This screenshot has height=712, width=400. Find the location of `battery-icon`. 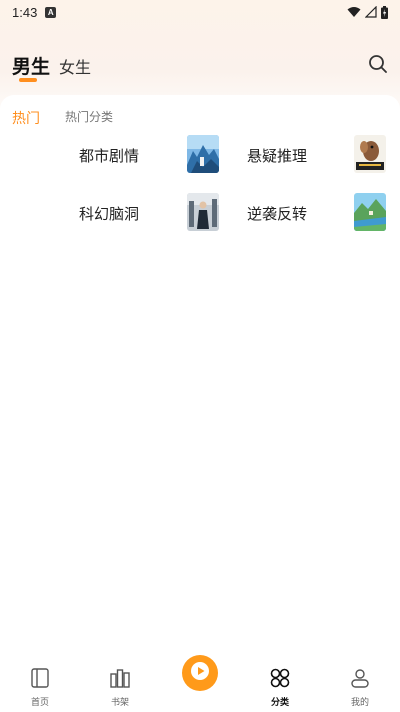

battery-icon is located at coordinates (384, 12).